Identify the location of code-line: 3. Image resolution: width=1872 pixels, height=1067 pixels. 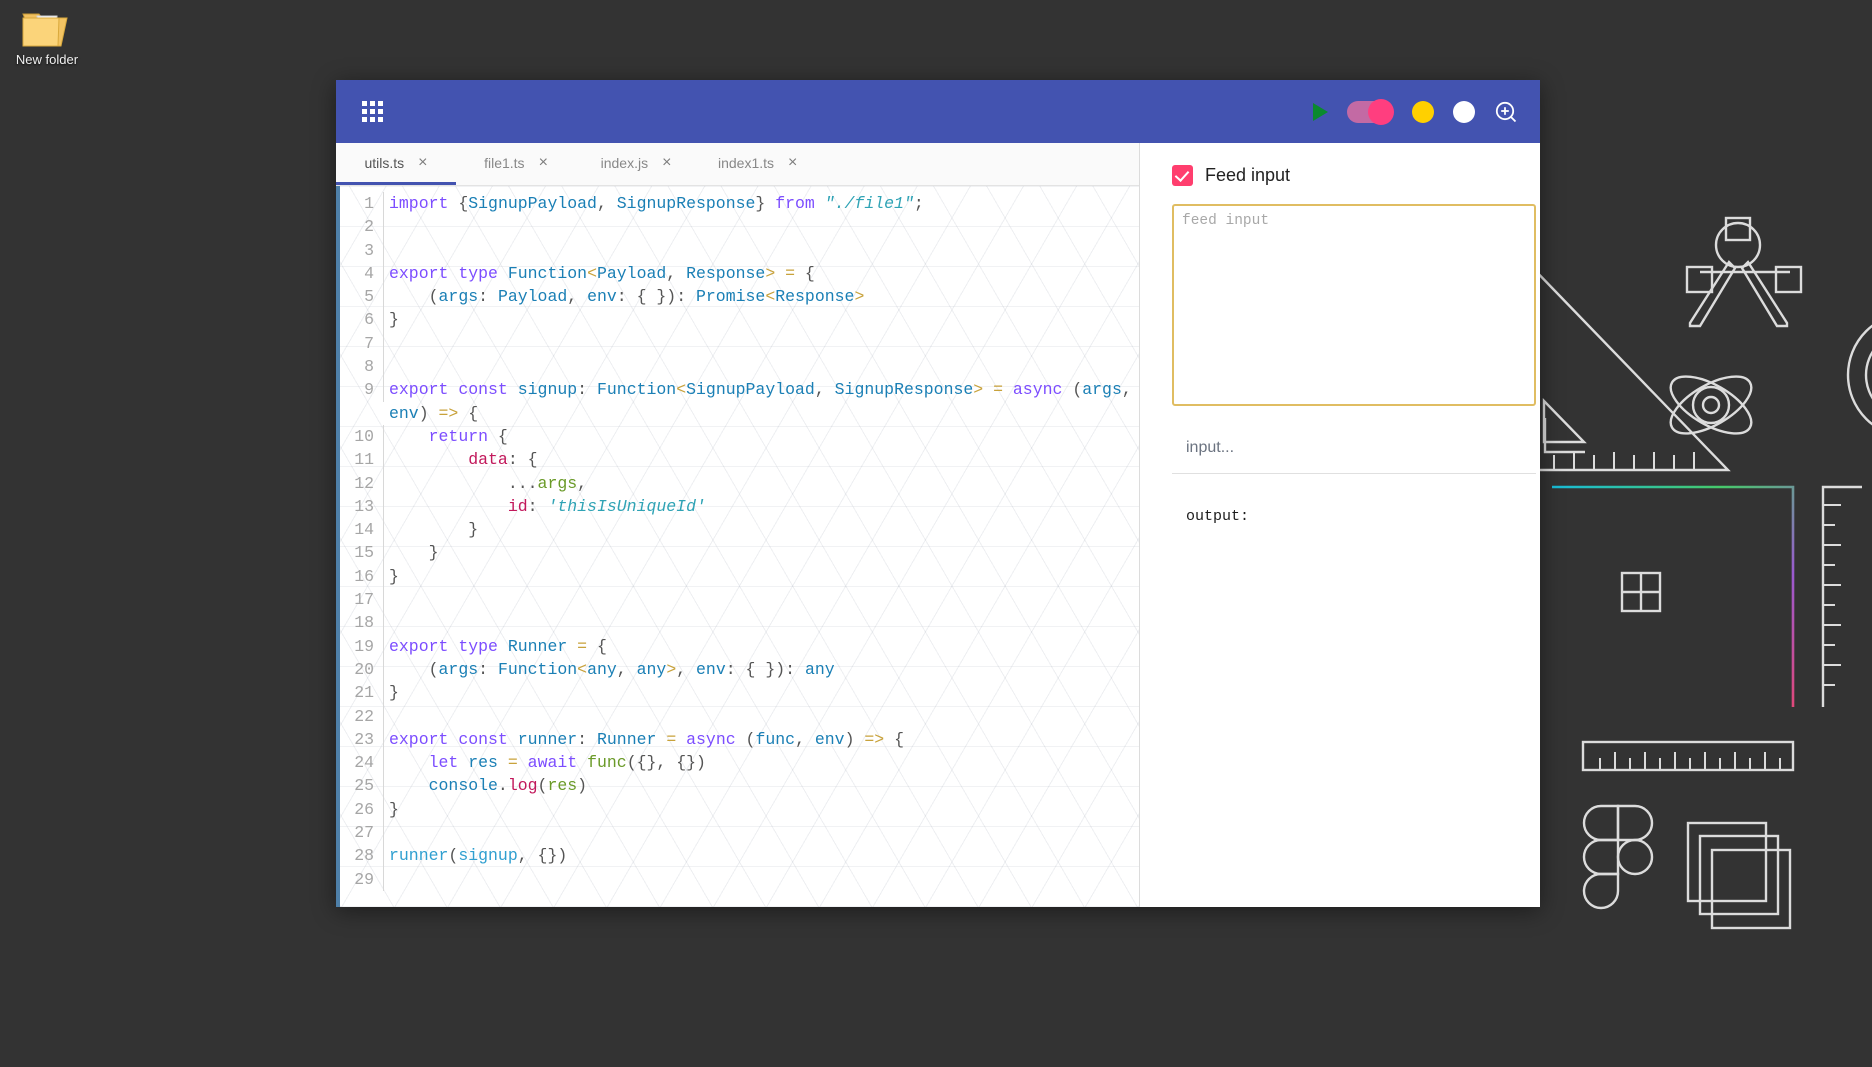
(739, 250).